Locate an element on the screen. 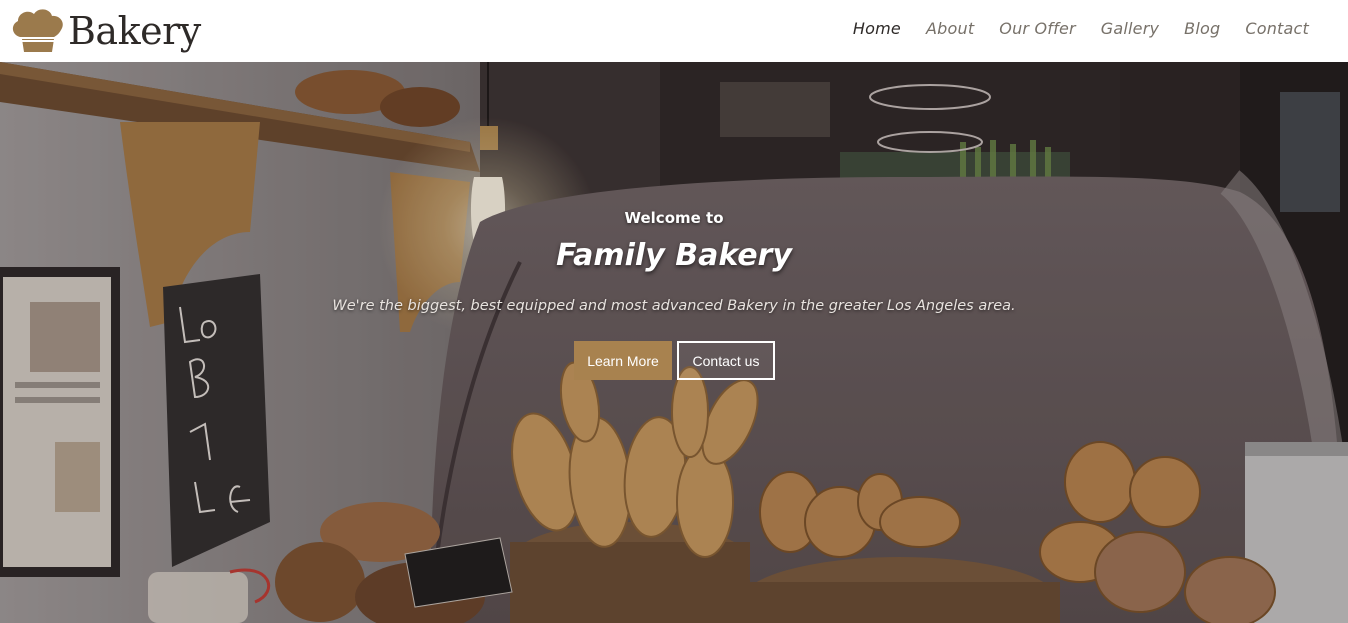 This screenshot has width=1348, height=623. logo-text: Bakery is located at coordinates (134, 31).